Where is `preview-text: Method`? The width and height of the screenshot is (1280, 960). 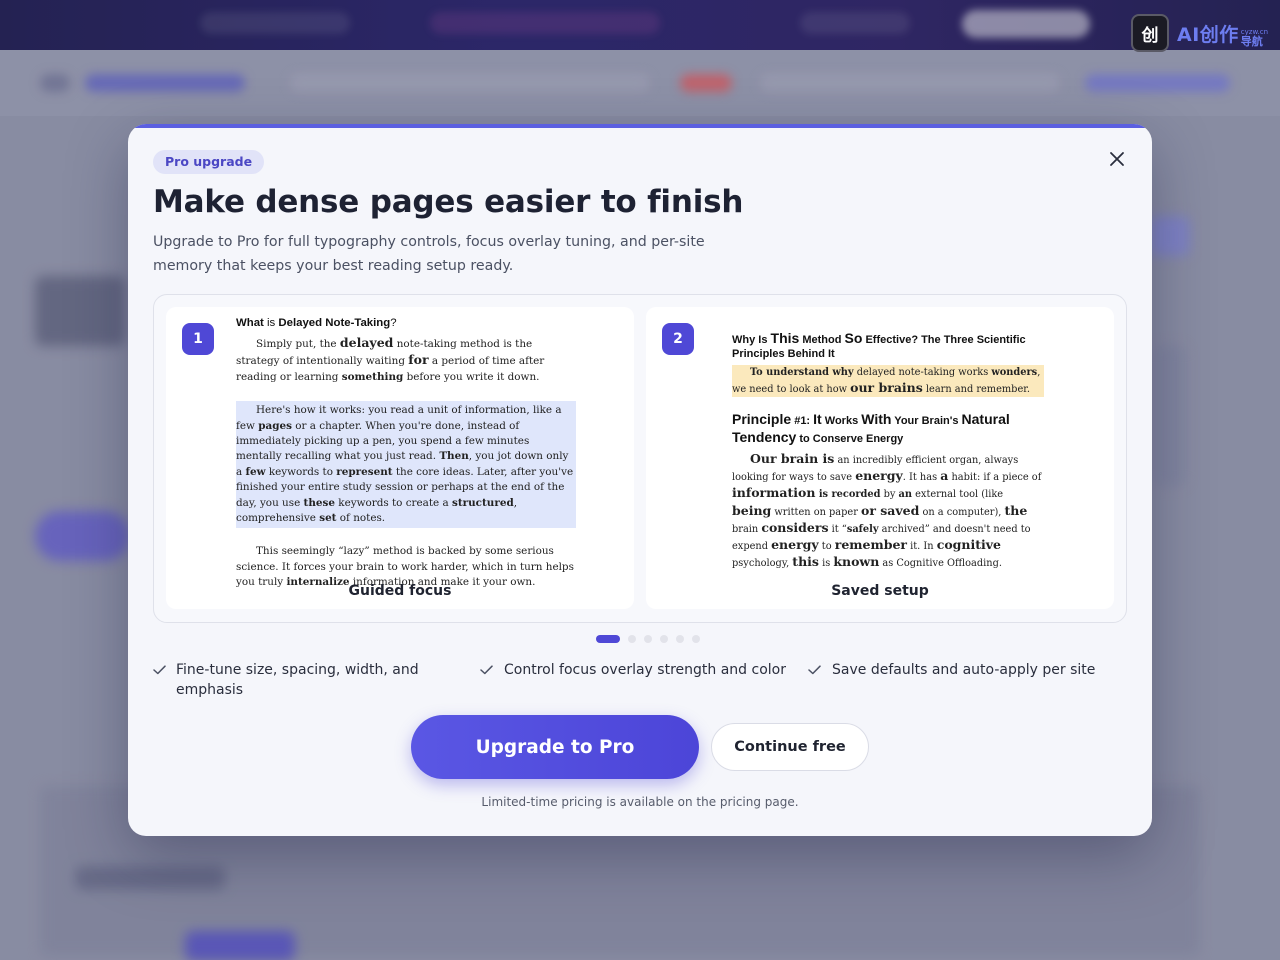
preview-text: Method is located at coordinates (822, 340).